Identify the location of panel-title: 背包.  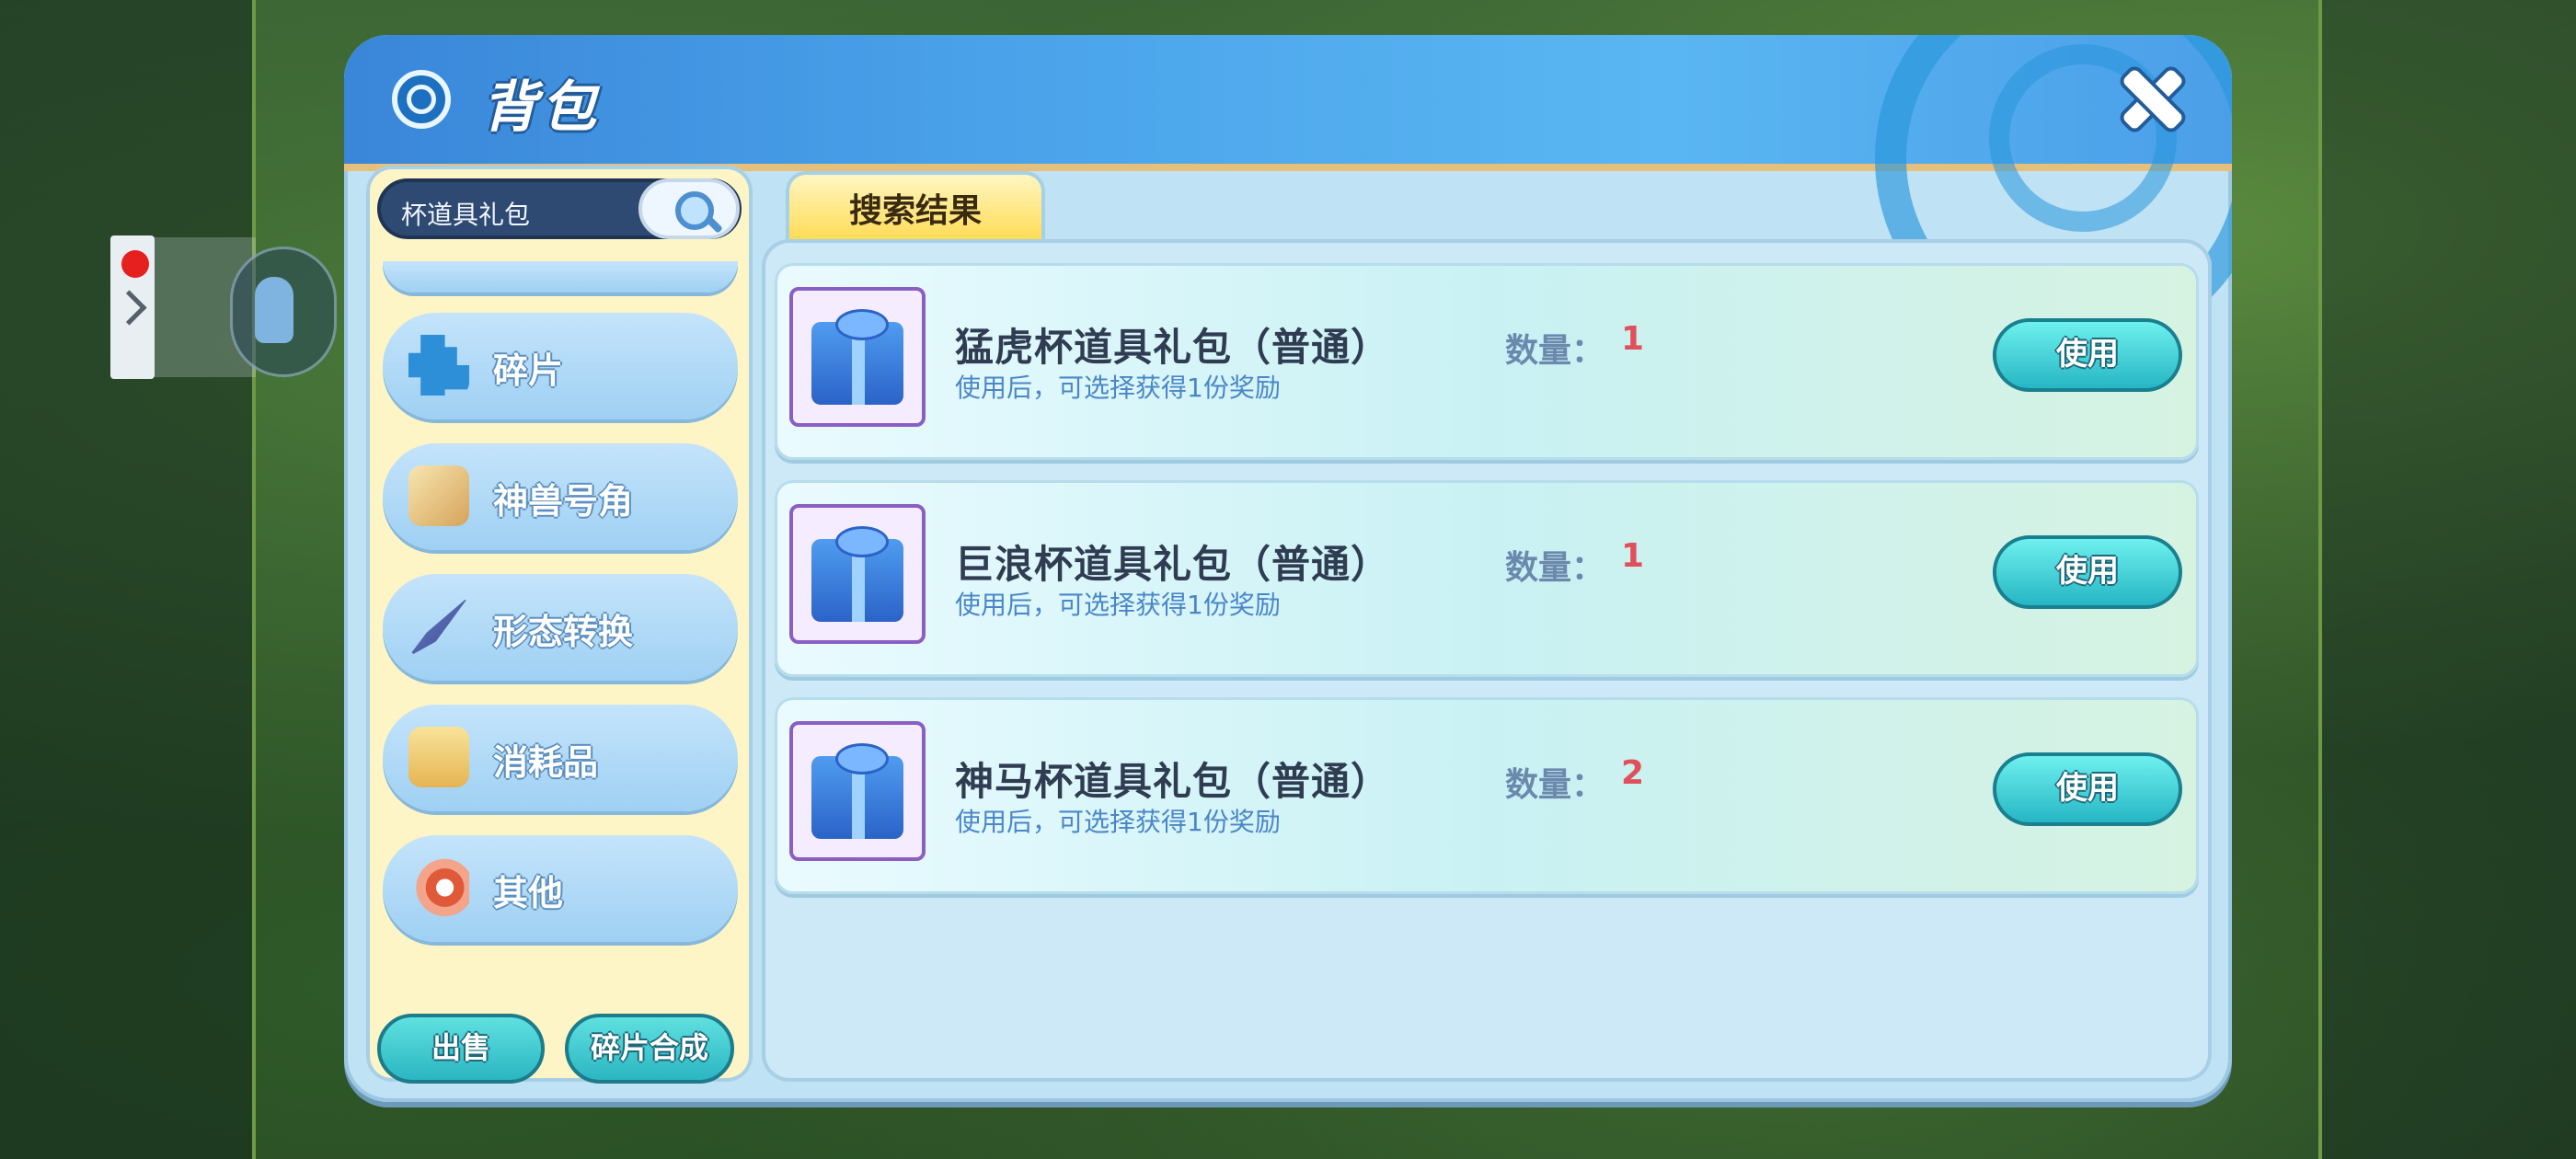
(541, 107).